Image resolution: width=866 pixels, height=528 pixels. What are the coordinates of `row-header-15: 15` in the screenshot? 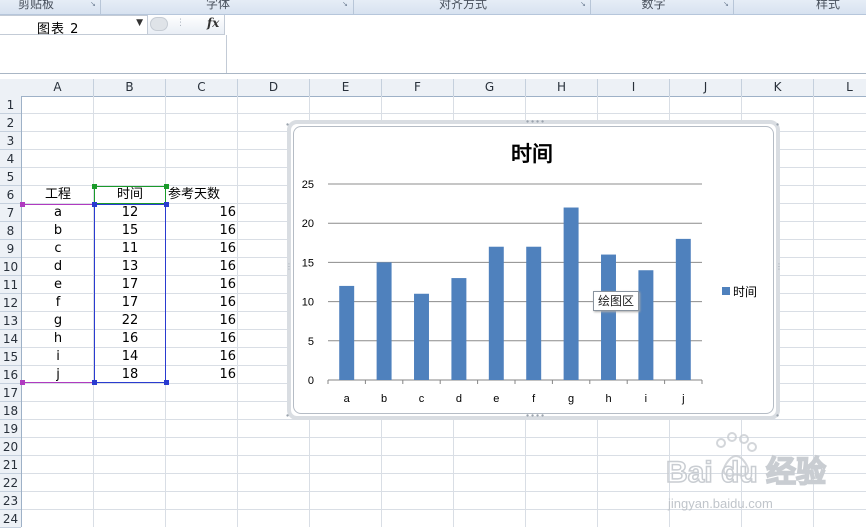 It's located at (10, 357).